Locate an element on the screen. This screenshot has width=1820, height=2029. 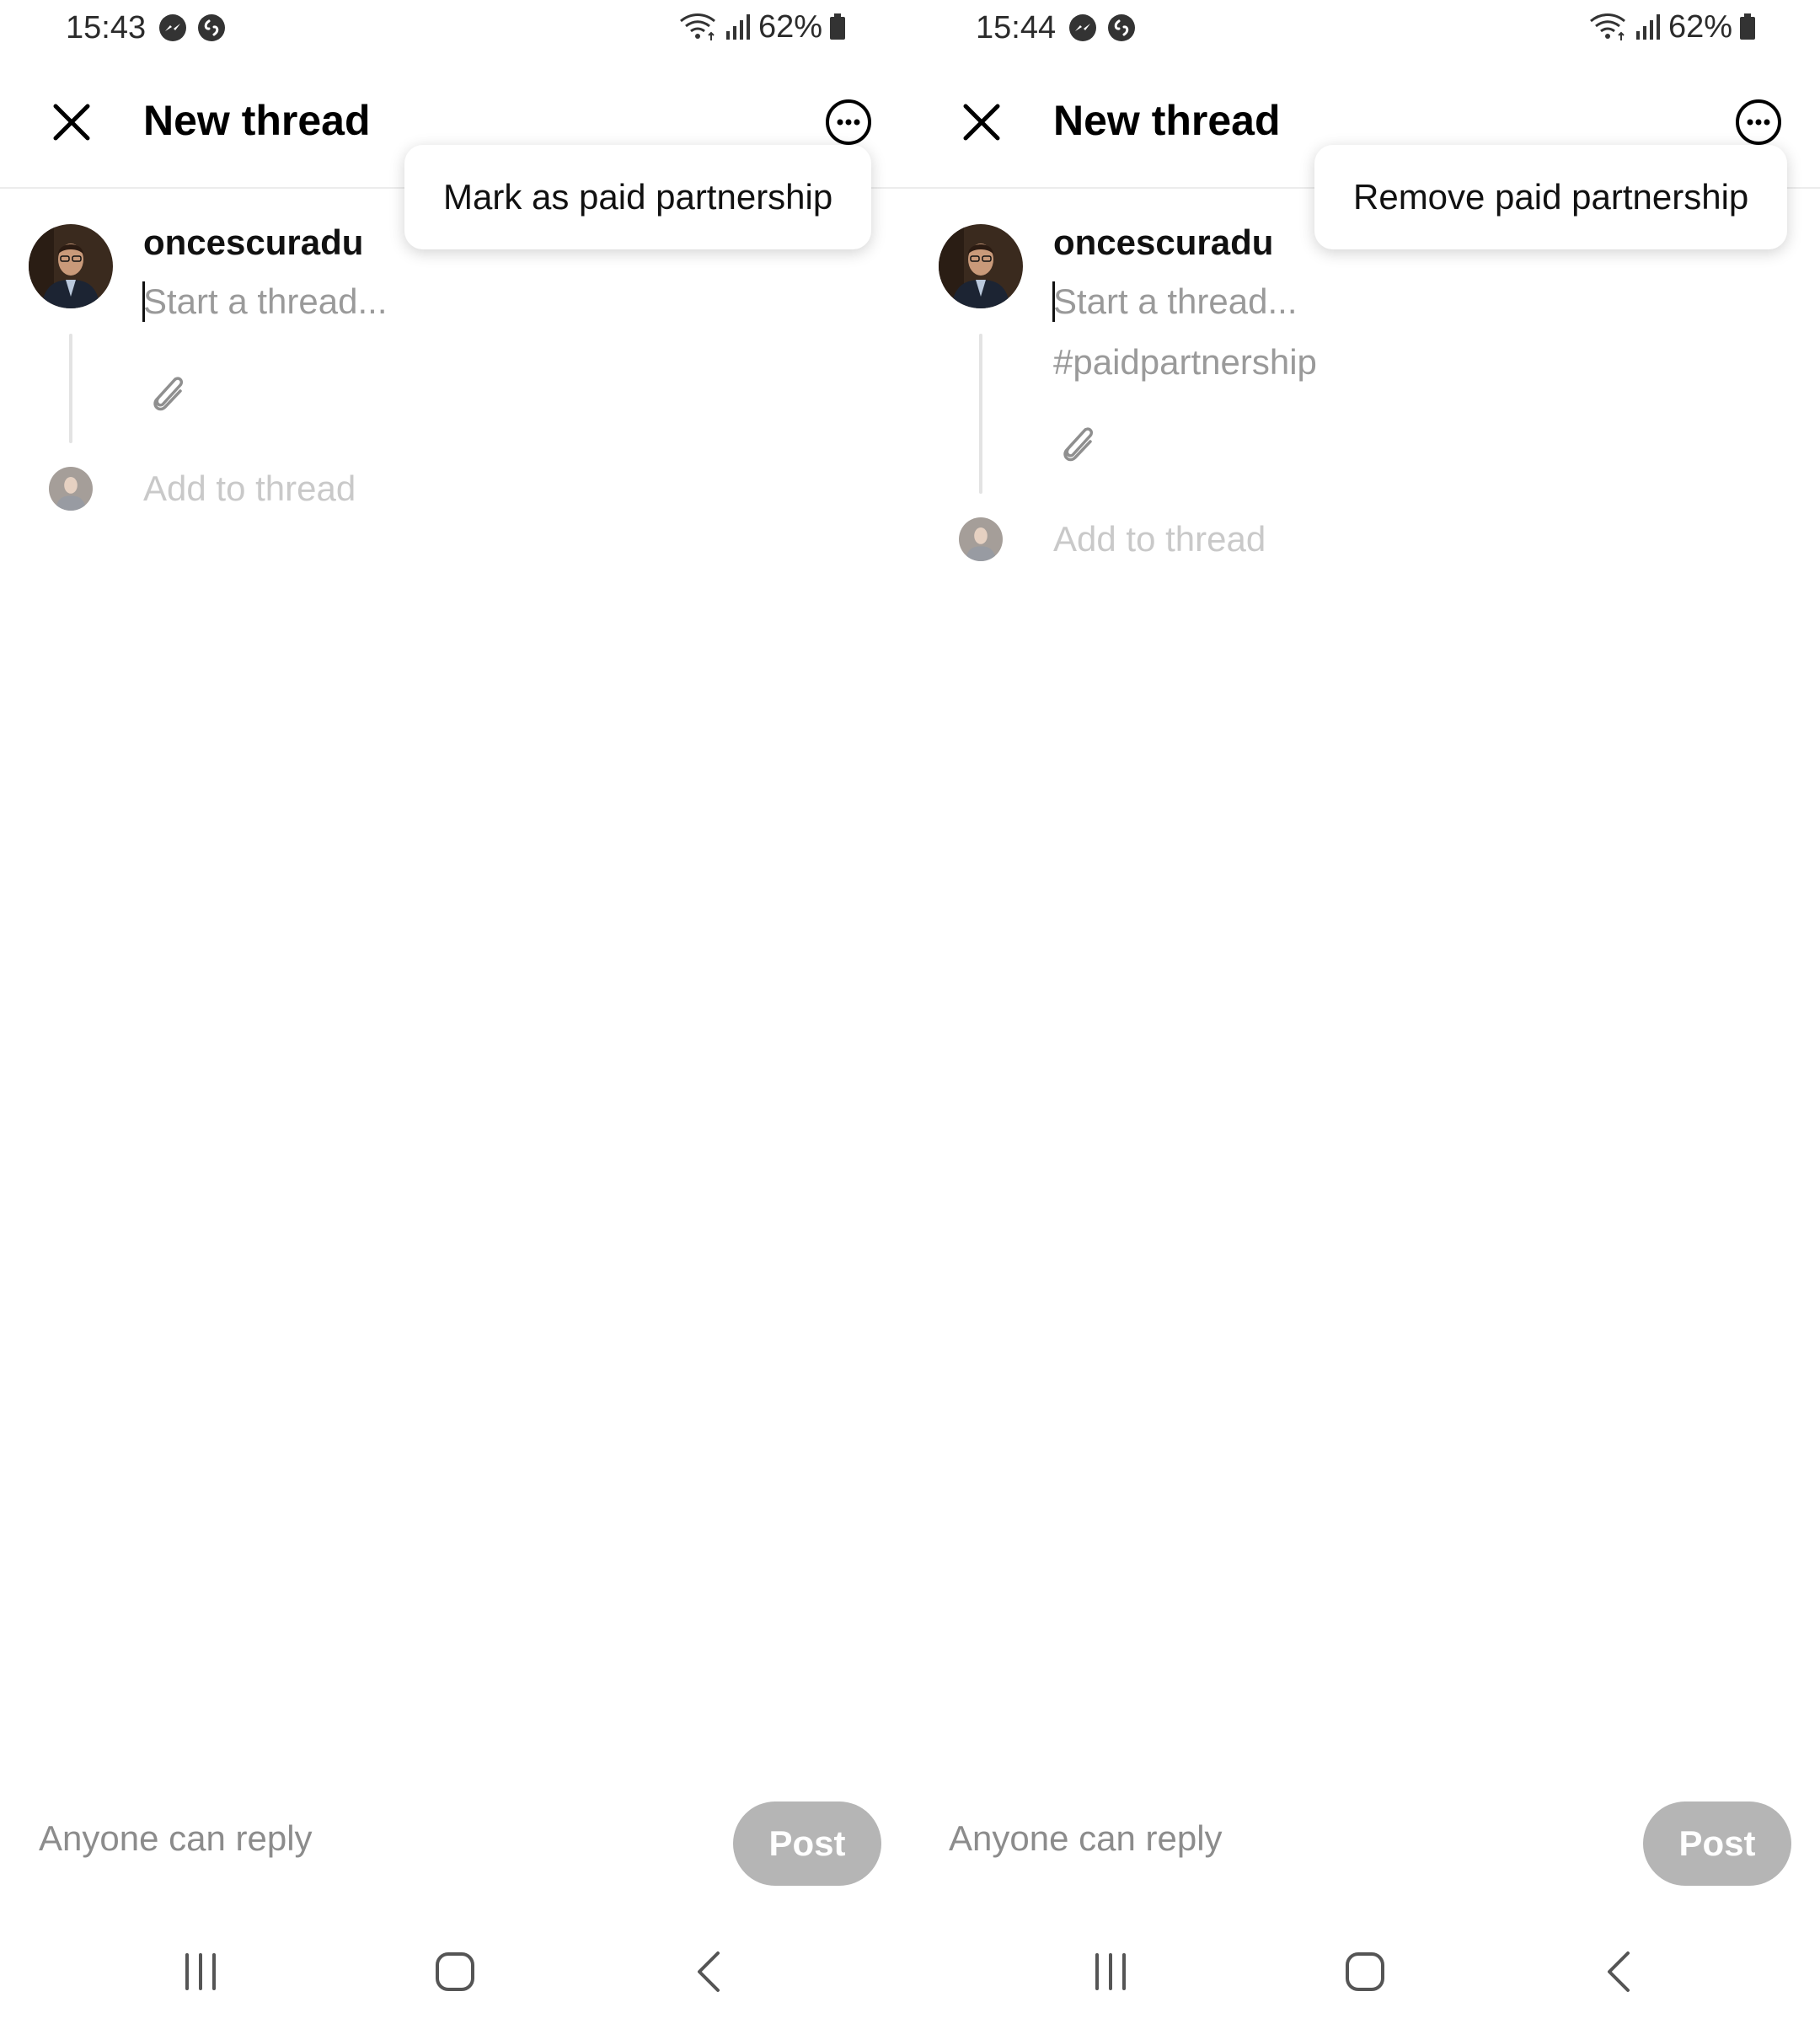
paid-partnership-hashtag: #paidpartnership is located at coordinates (1185, 362).